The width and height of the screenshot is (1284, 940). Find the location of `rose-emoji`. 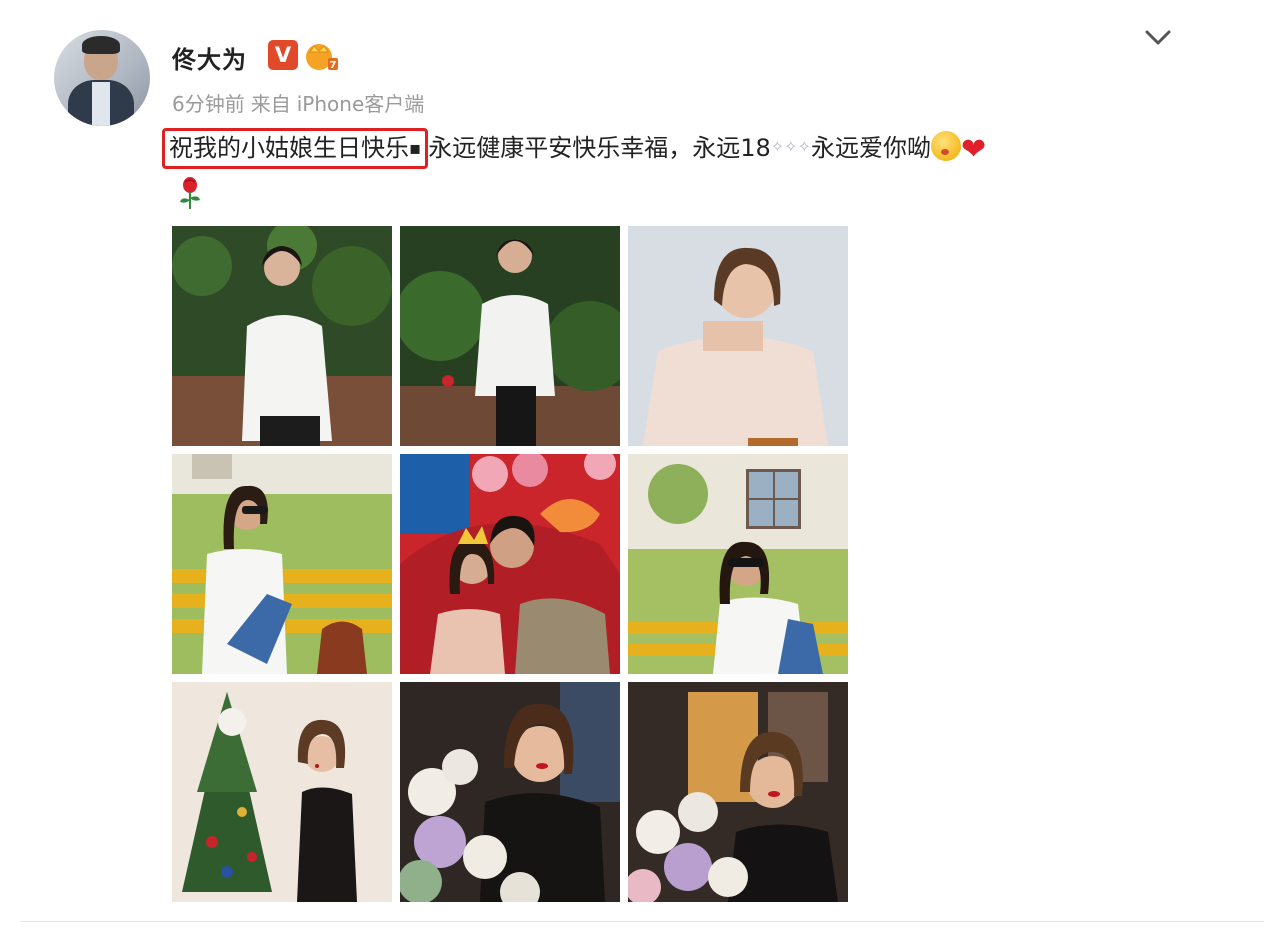

rose-emoji is located at coordinates (190, 193).